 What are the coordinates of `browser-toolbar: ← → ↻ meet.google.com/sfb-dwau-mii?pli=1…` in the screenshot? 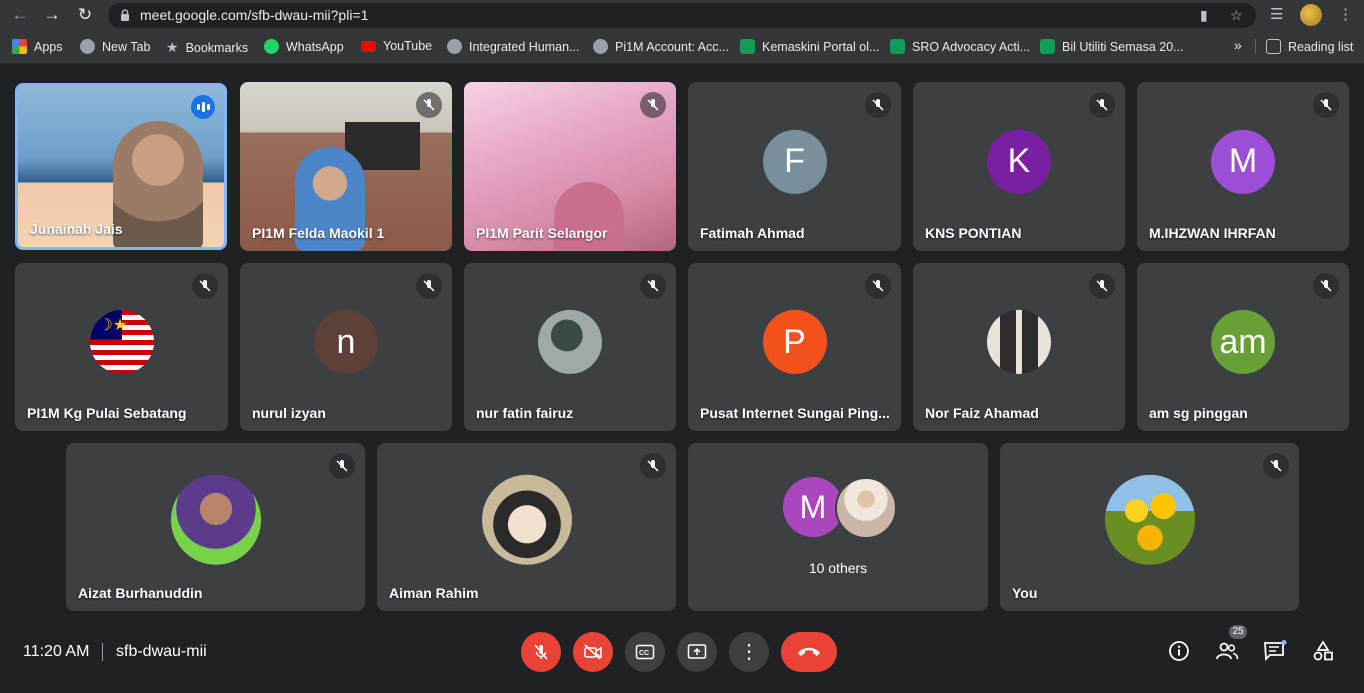 It's located at (682, 15).